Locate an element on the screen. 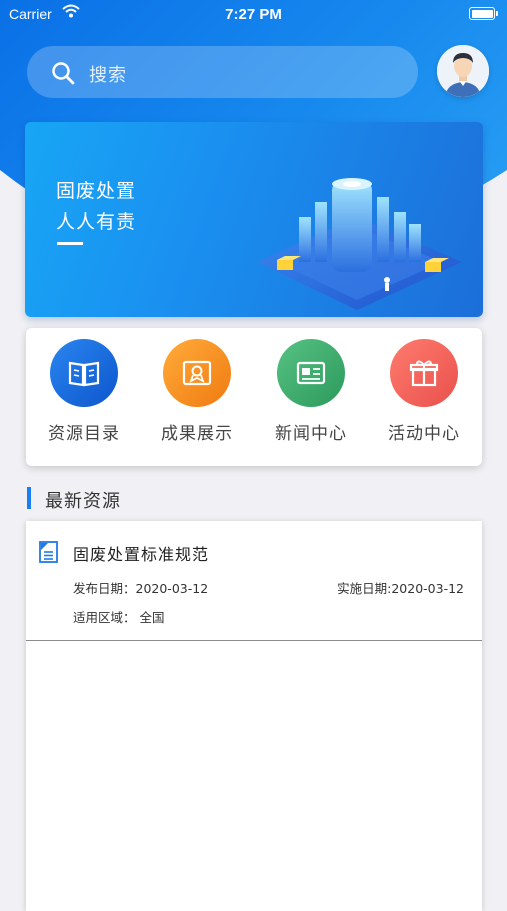  publish-date: 发布日期：2020-03-12 is located at coordinates (141, 588).